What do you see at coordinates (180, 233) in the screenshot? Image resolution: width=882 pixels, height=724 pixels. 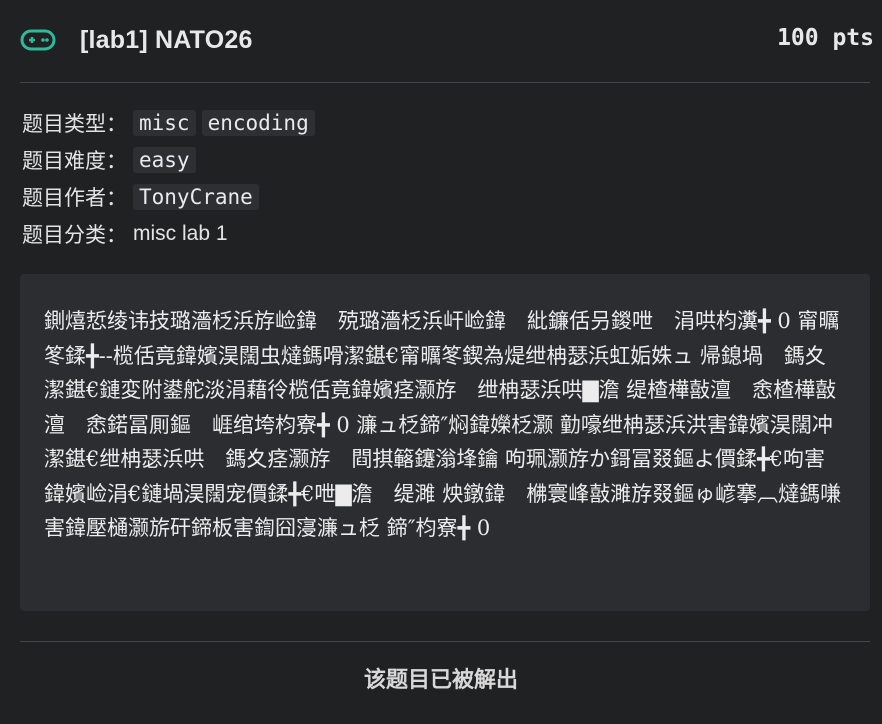 I see `category-value: misc lab 1` at bounding box center [180, 233].